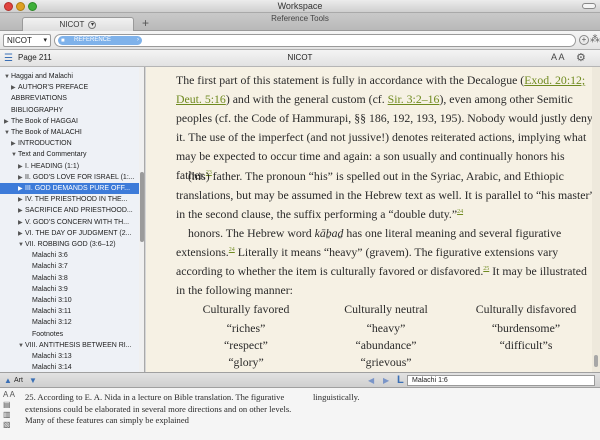  I want to click on panel-header: ☰ Page 211 NICOT A A ⚙, so click(300, 58).